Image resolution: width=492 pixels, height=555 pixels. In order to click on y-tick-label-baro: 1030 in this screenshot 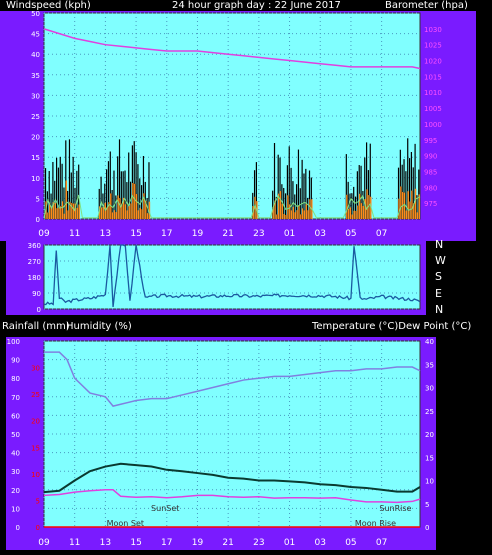, I will do `click(433, 30)`.